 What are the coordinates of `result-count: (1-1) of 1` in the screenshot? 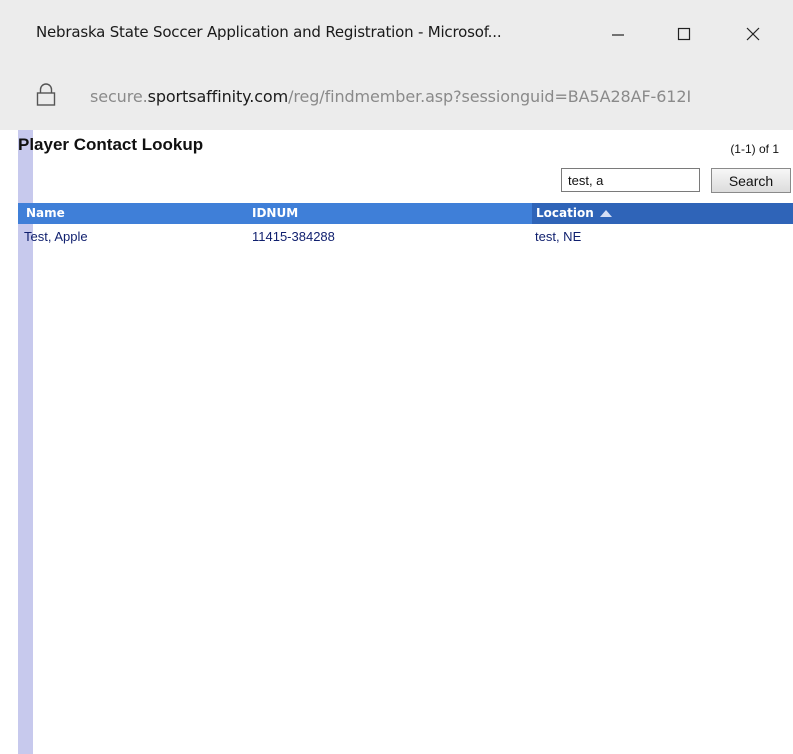 It's located at (754, 149).